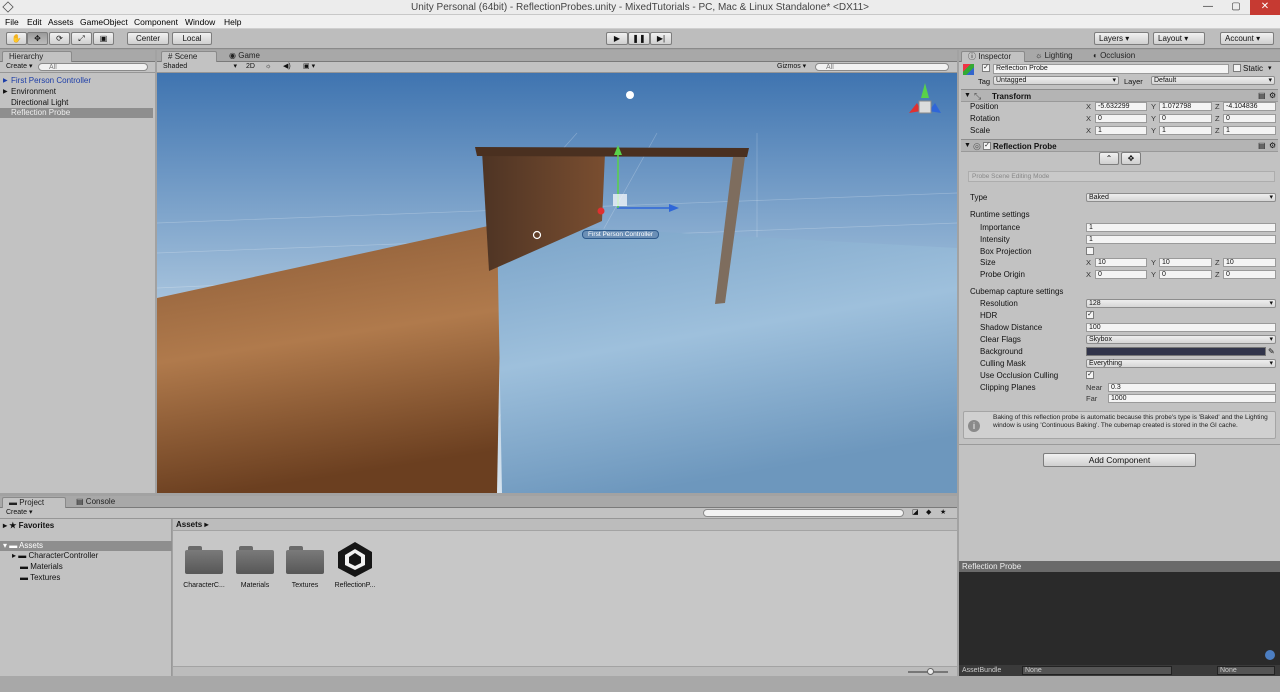  Describe the element at coordinates (250, 67) in the screenshot. I see `mode-2d-toggle: 2D` at that location.